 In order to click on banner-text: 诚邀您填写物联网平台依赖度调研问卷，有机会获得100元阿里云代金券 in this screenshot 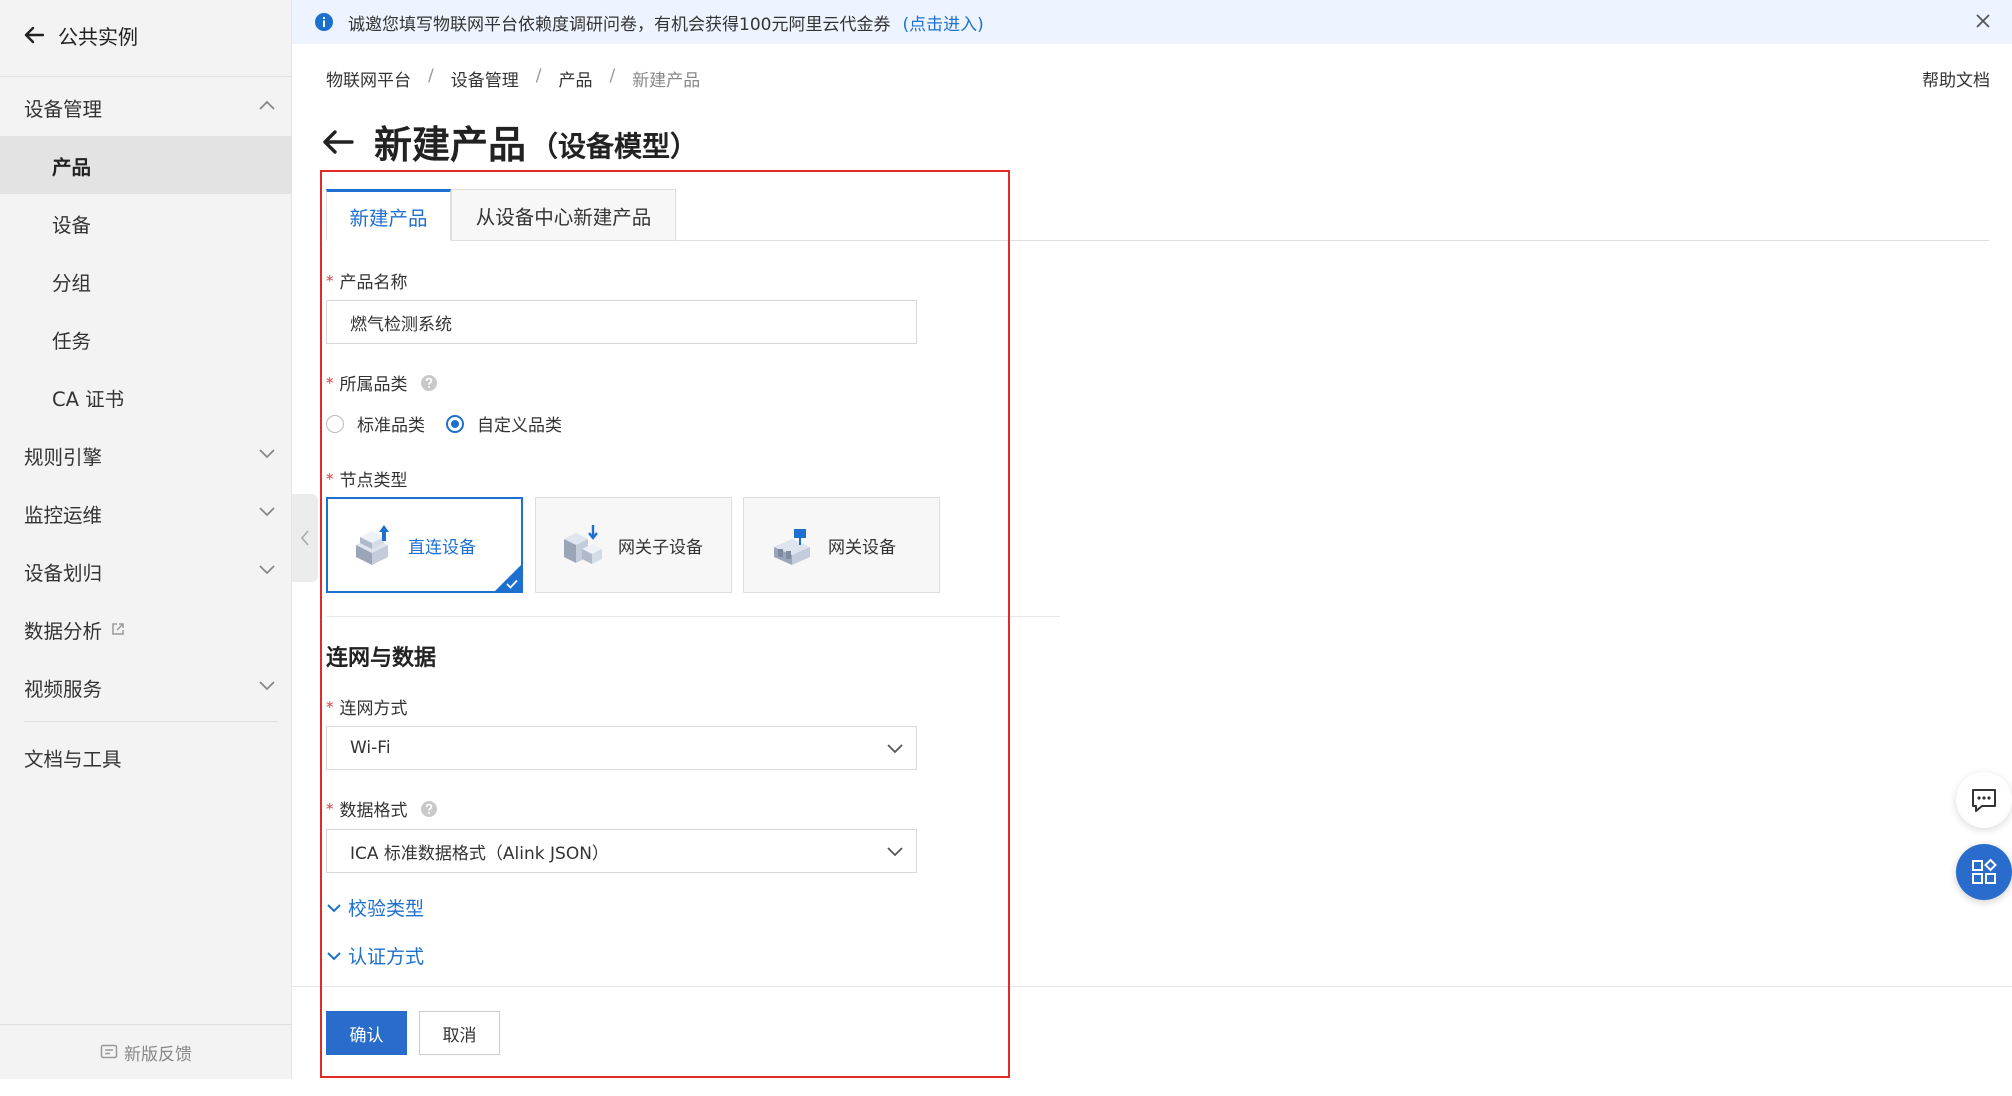, I will do `click(619, 24)`.